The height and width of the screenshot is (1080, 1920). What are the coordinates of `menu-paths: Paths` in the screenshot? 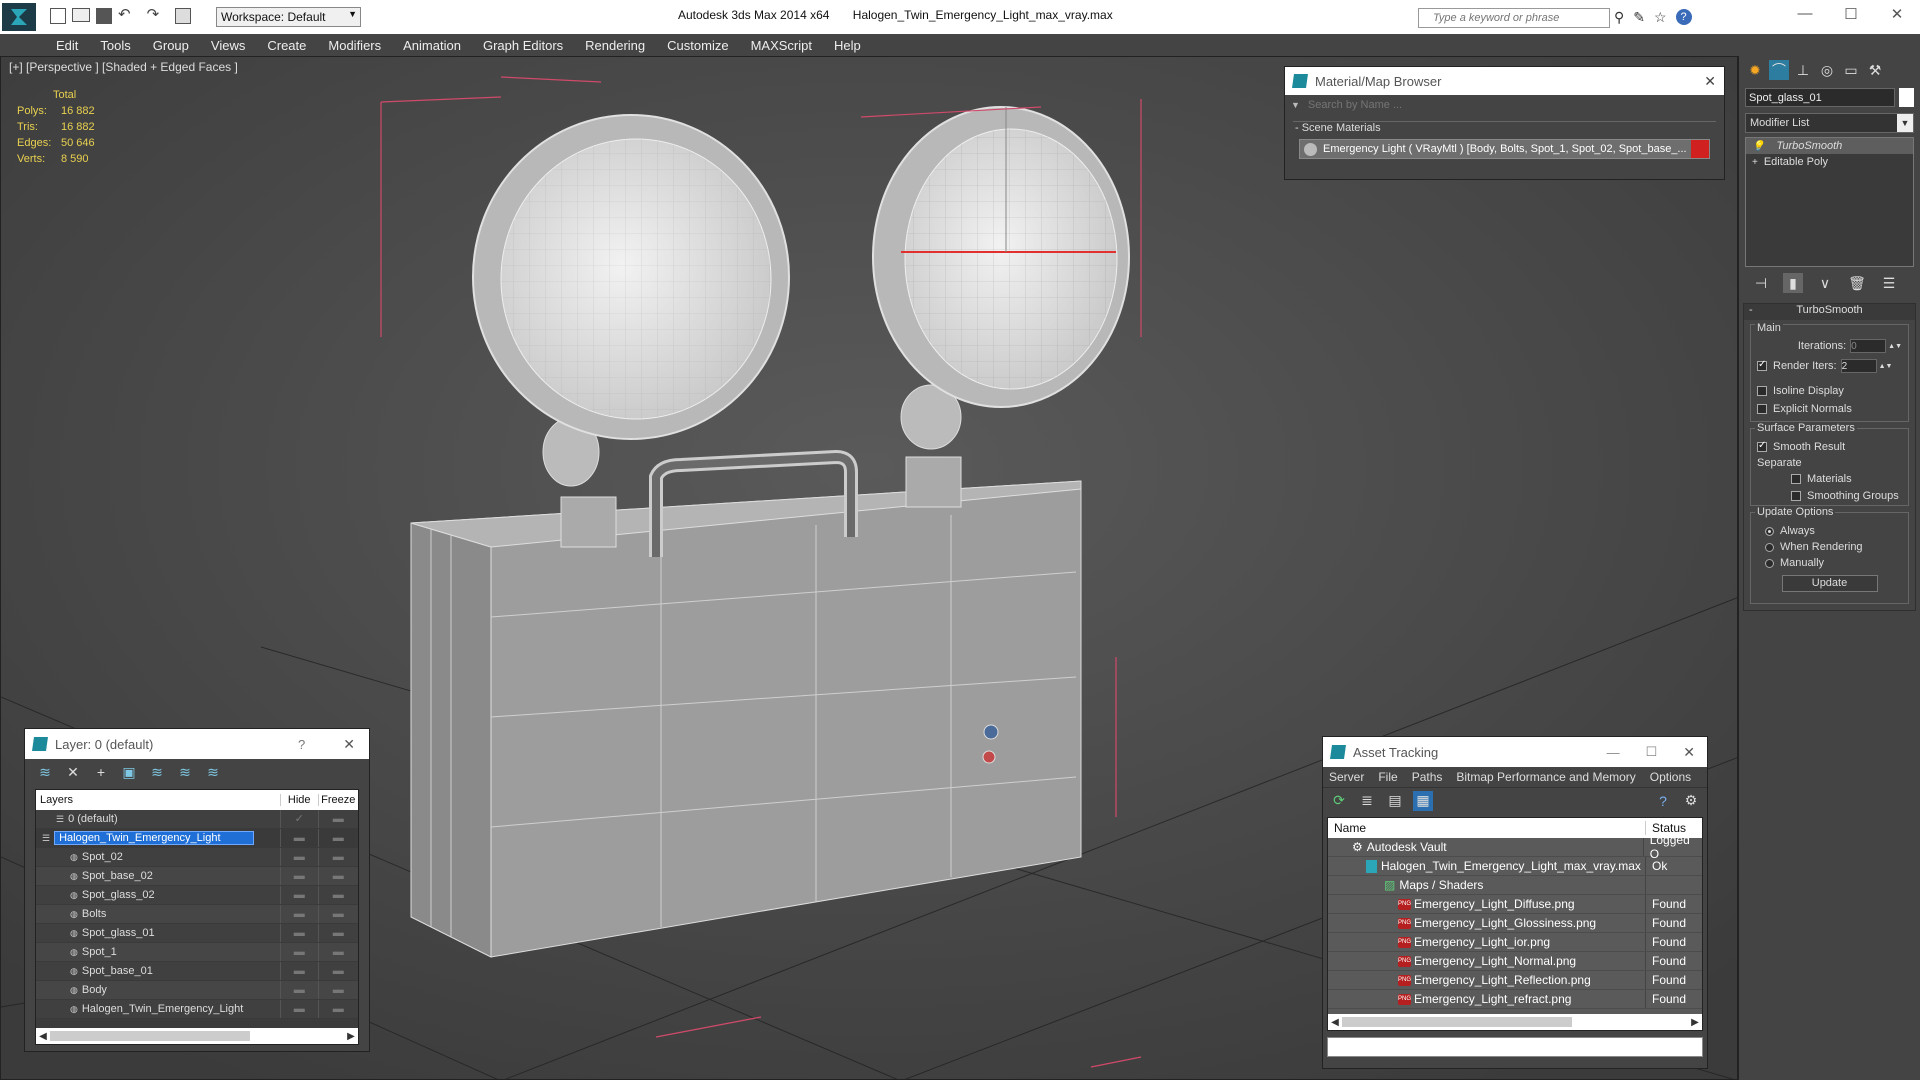 It's located at (1427, 777).